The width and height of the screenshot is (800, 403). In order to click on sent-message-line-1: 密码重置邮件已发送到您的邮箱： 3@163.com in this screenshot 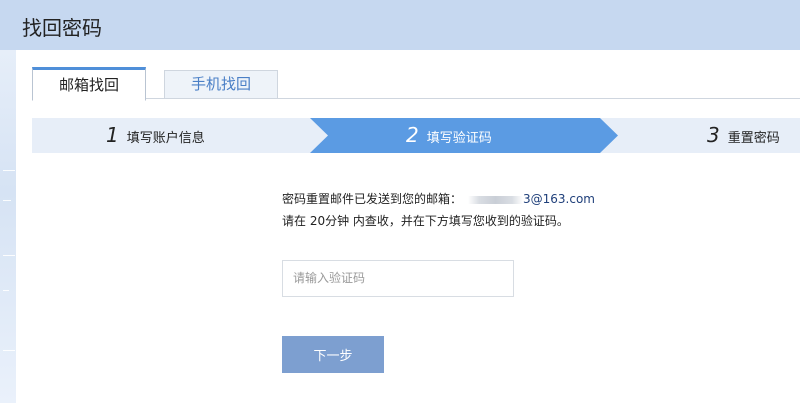, I will do `click(438, 199)`.